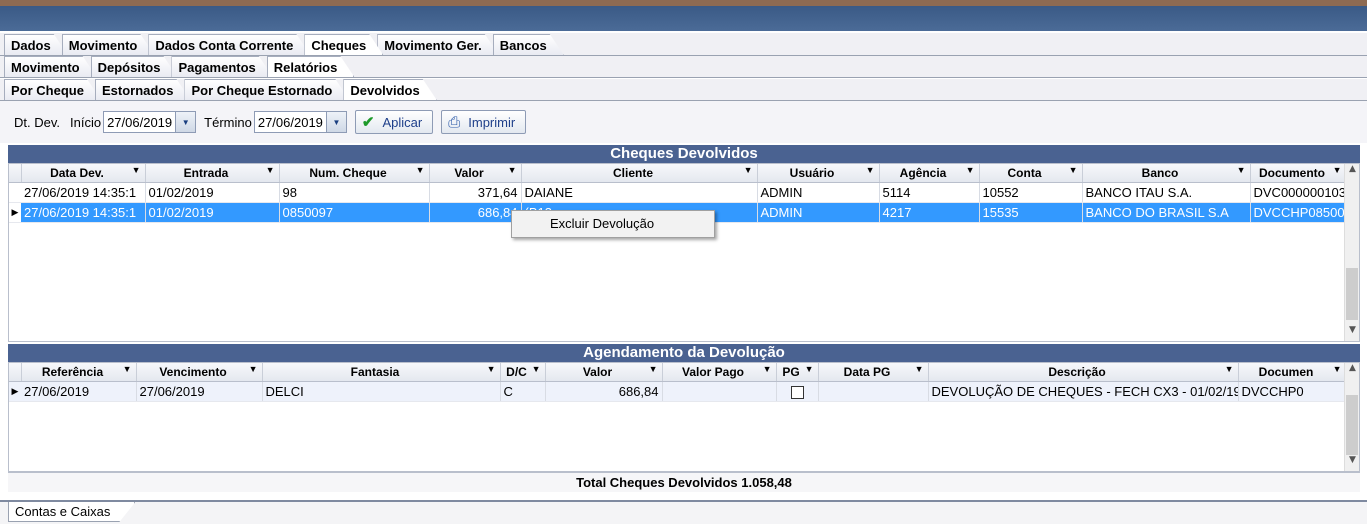  What do you see at coordinates (71, 512) in the screenshot?
I see `tab-contas-e-caixas: Contas e Caixas` at bounding box center [71, 512].